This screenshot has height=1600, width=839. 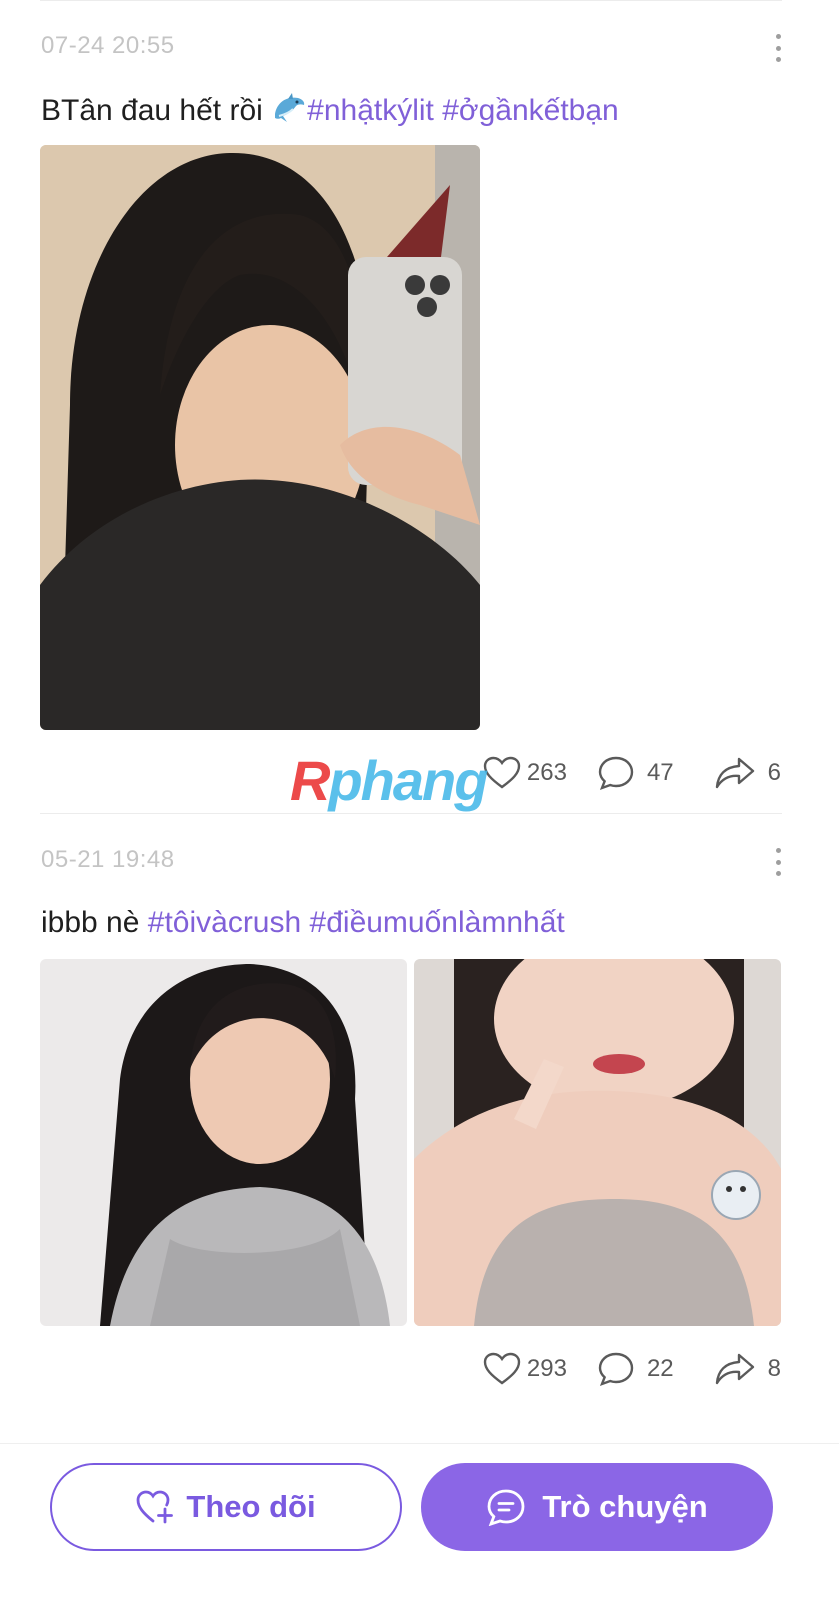 I want to click on follow-button: Theo dõi, so click(x=226, y=1507).